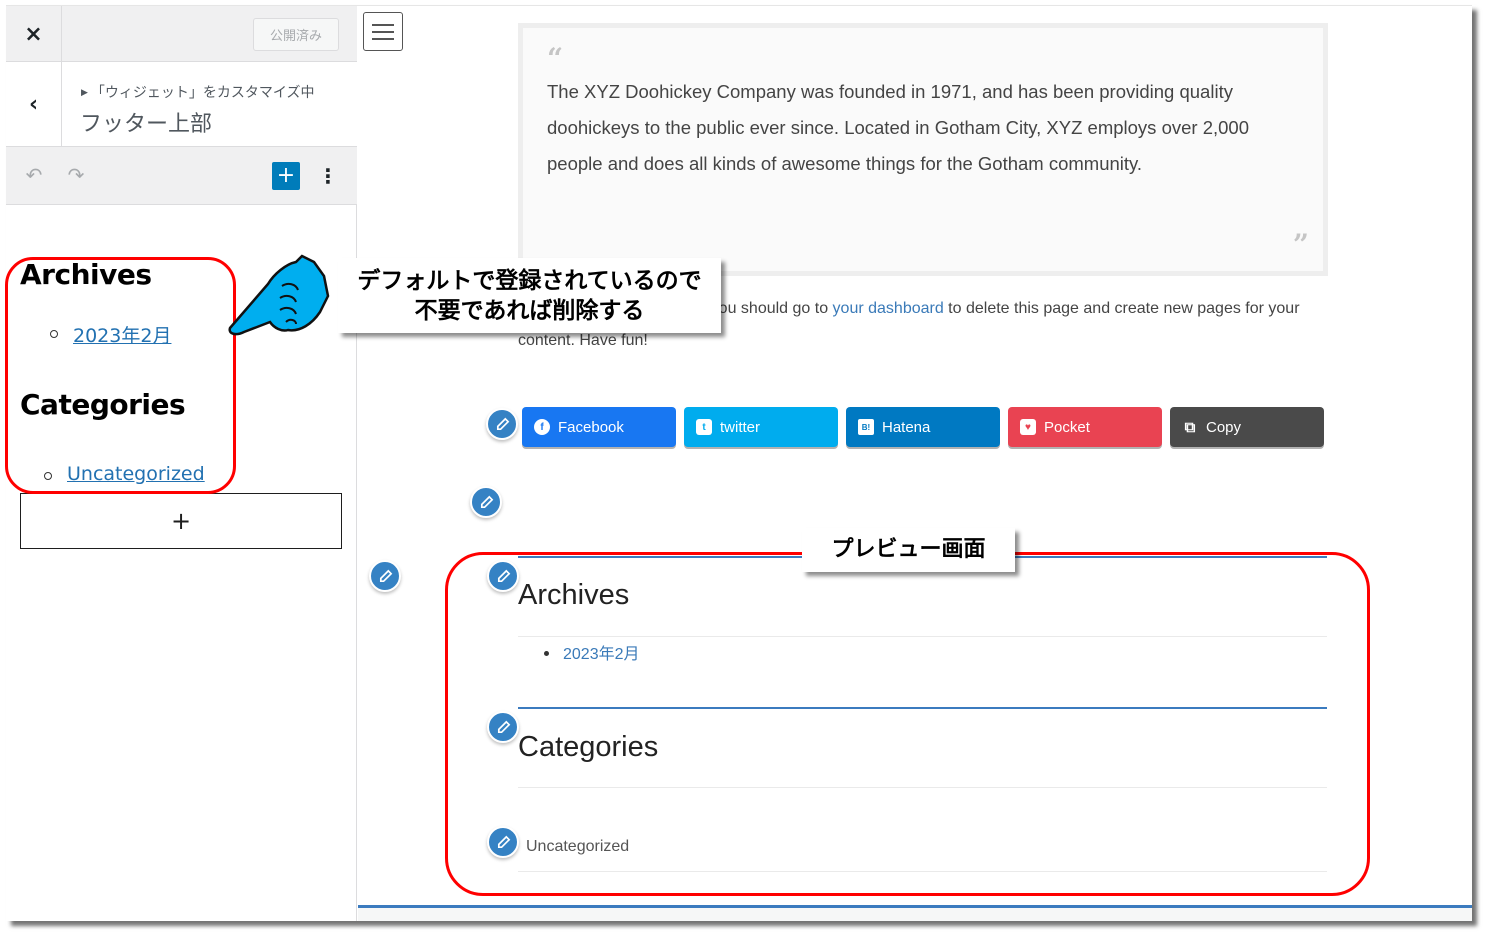  What do you see at coordinates (181, 34) in the screenshot?
I see `sidebar-header: × 公開済み` at bounding box center [181, 34].